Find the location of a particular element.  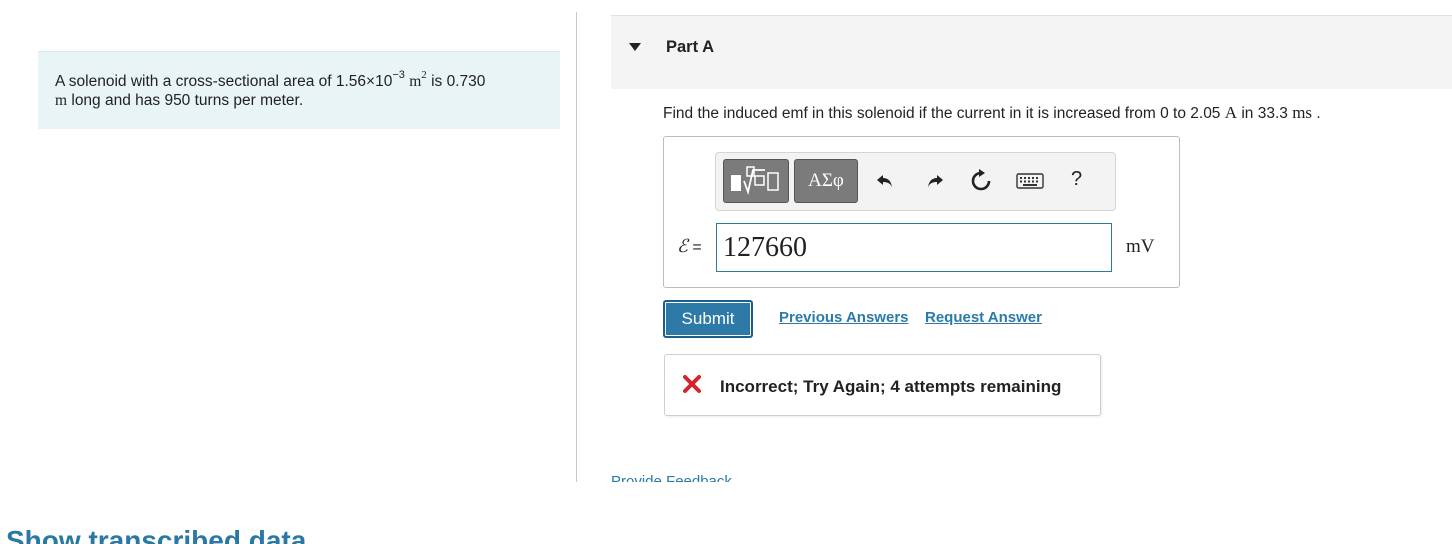

column-divider is located at coordinates (576, 247).